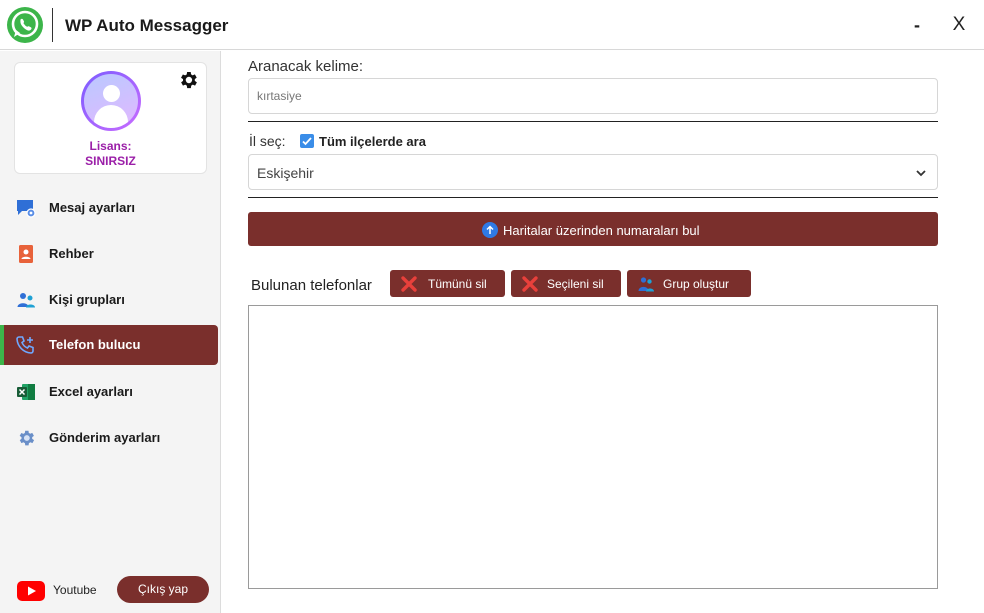 The width and height of the screenshot is (984, 613). Describe the element at coordinates (91, 391) in the screenshot. I see `sidebar-item-label: Excel ayarları` at that location.